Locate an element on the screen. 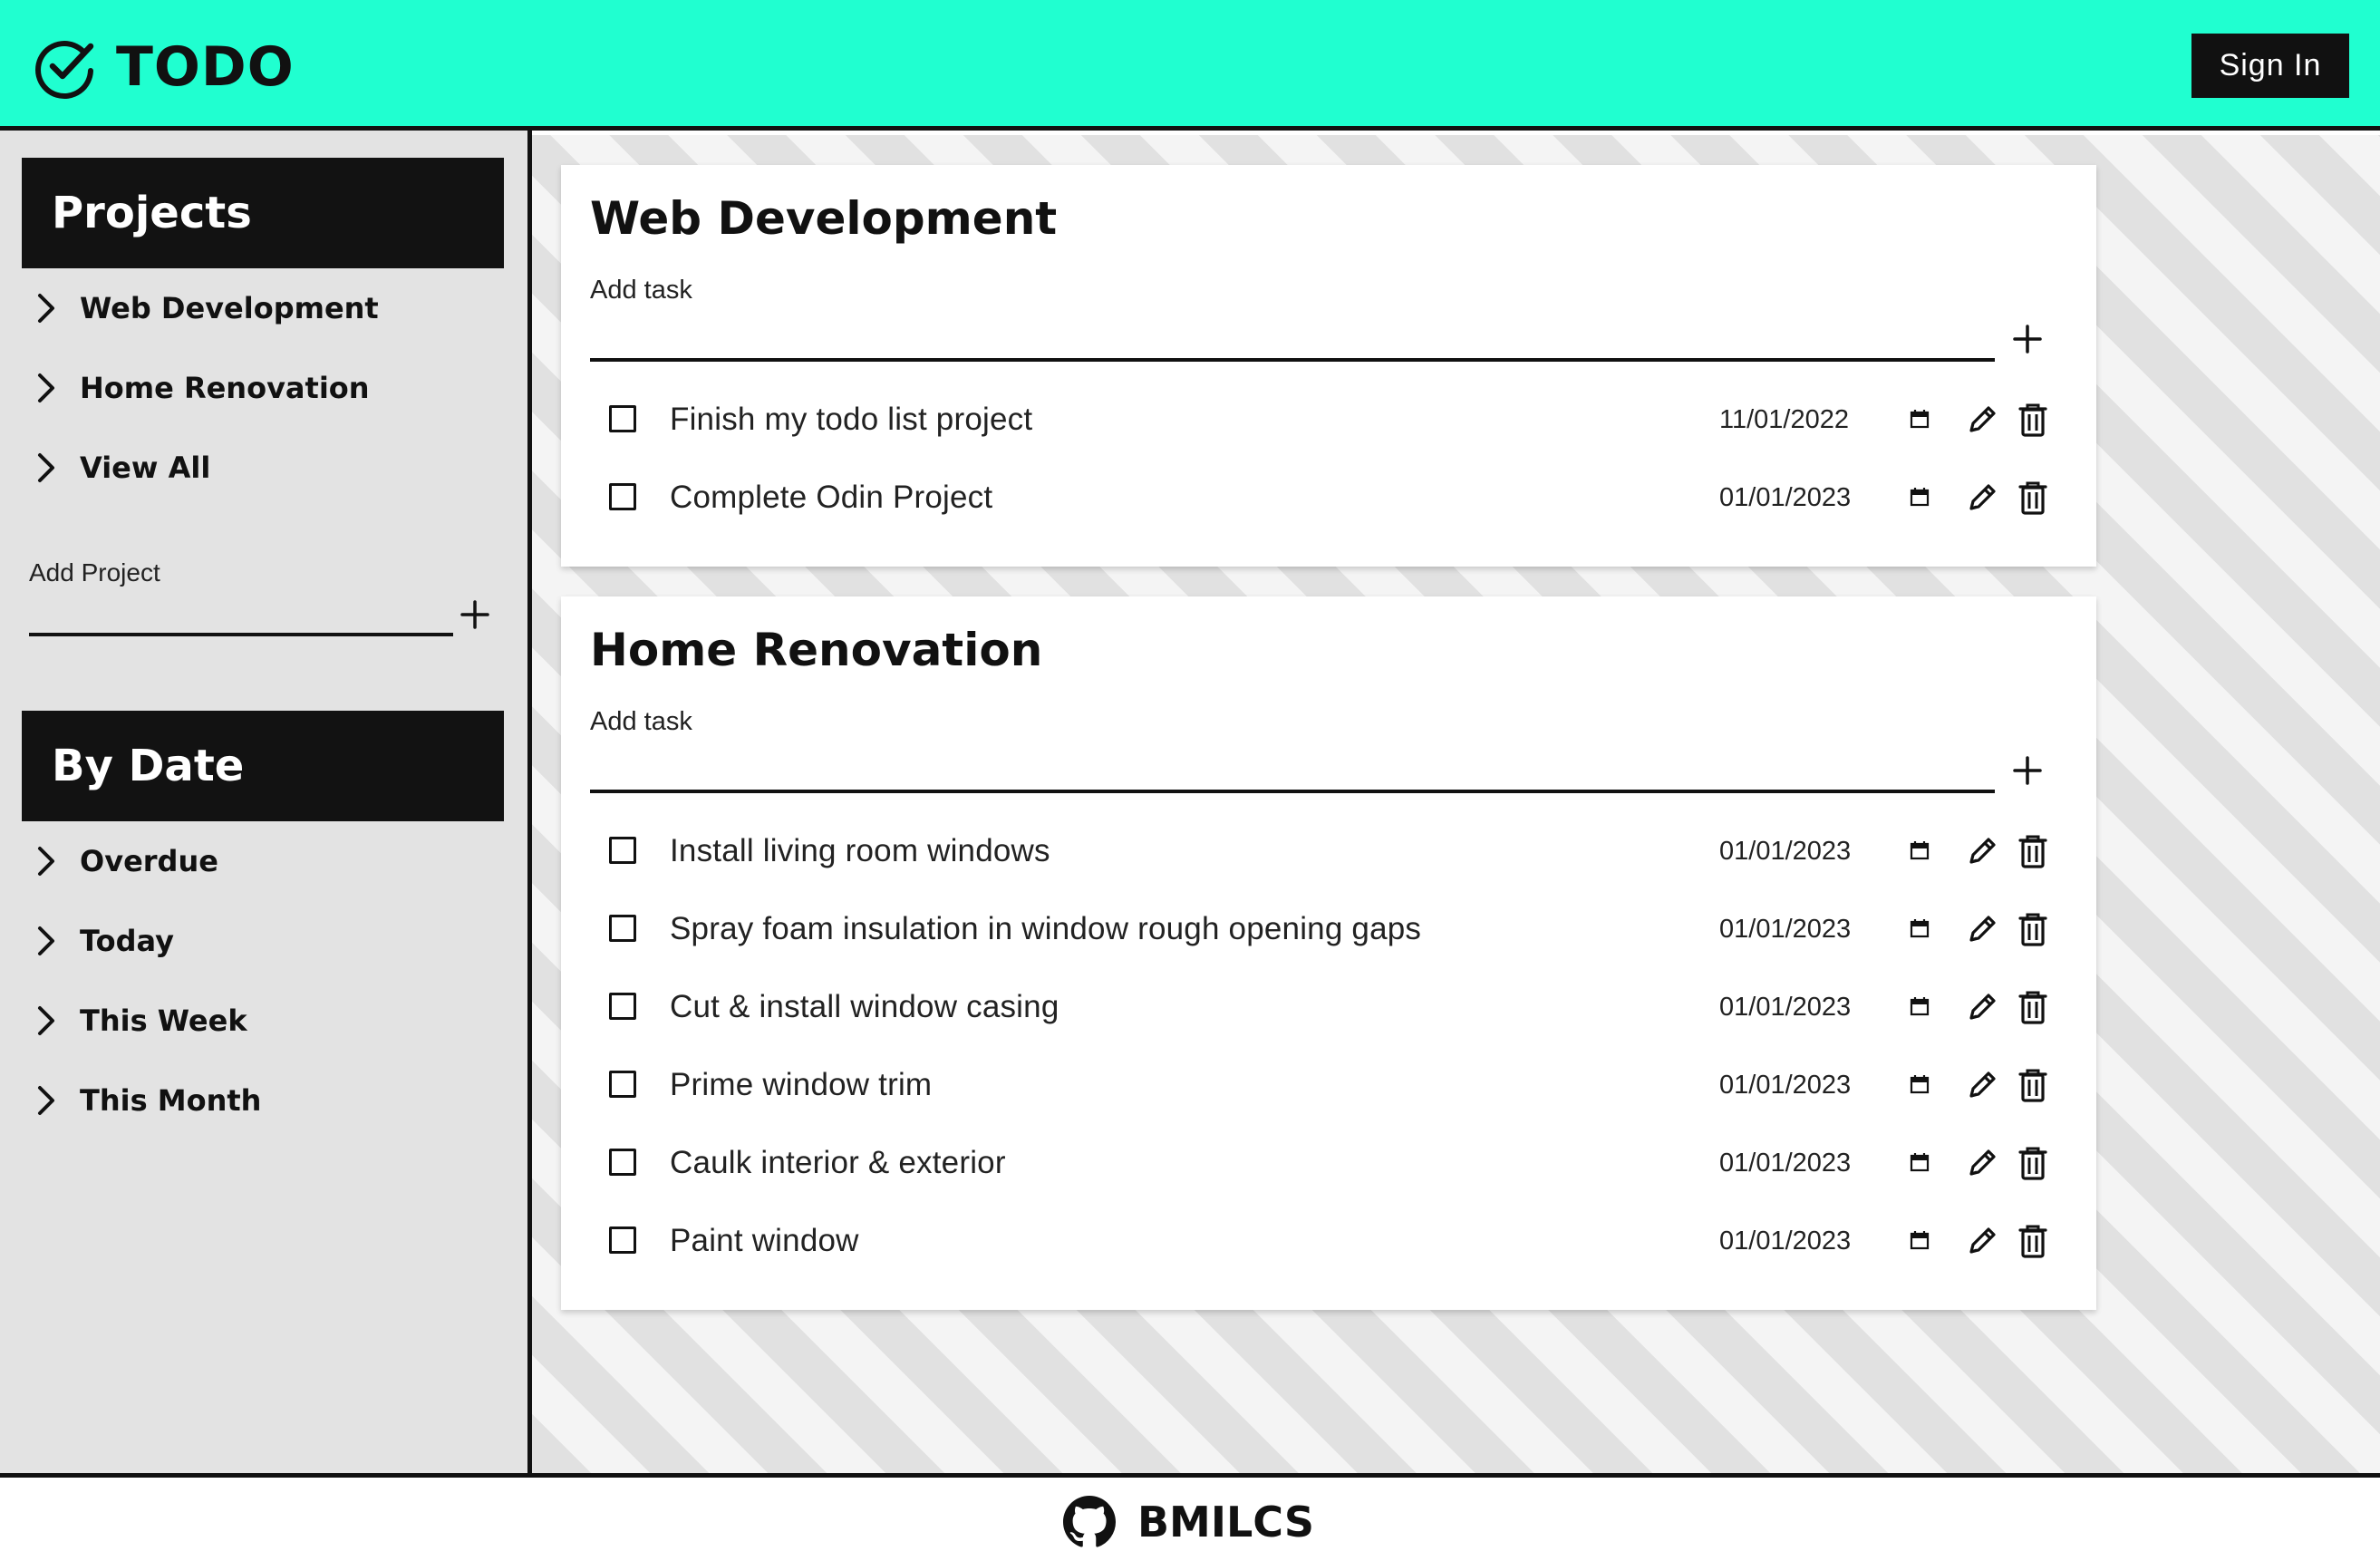  by-date-heading: By Date is located at coordinates (263, 766).